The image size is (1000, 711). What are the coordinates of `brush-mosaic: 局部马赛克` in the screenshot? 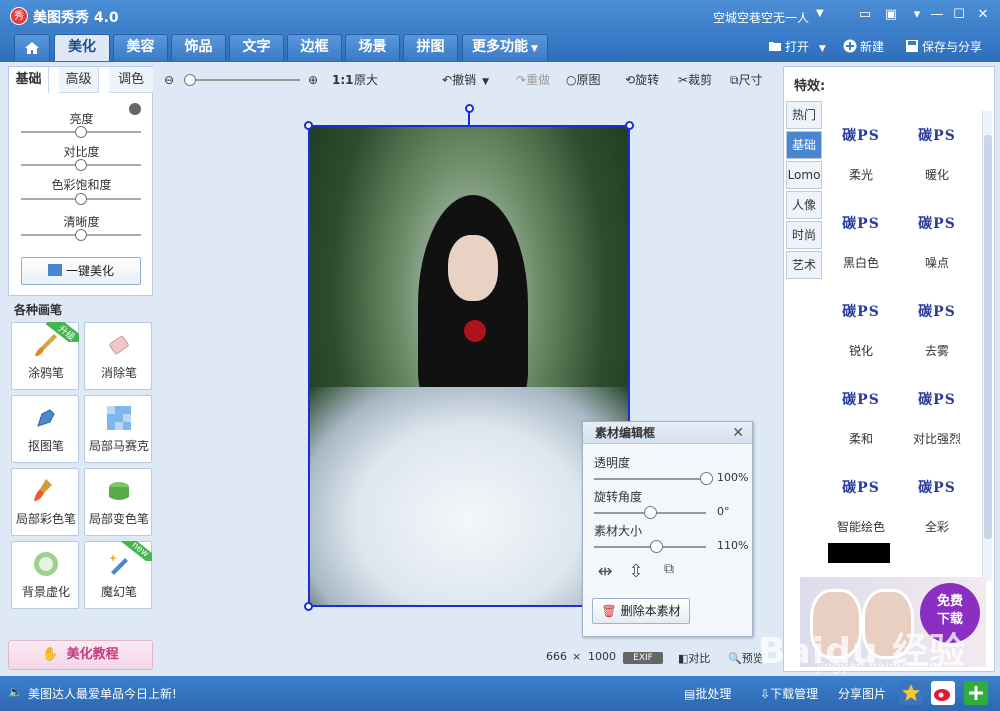 It's located at (118, 429).